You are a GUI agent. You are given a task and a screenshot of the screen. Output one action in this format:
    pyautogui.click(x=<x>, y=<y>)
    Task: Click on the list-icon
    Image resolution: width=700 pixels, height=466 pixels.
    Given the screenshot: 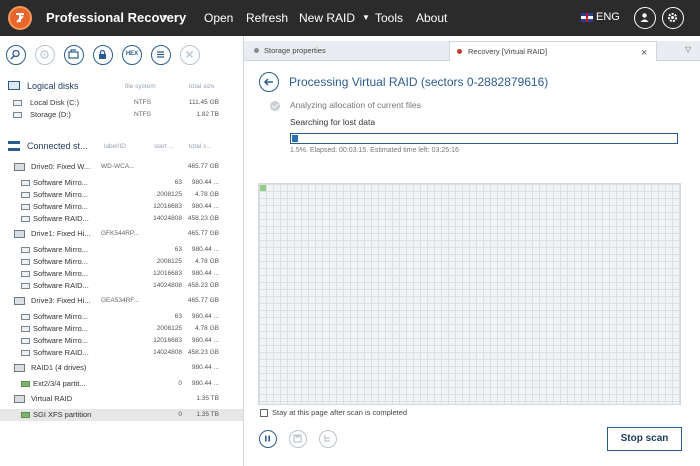 What is the action you would take?
    pyautogui.click(x=160, y=54)
    